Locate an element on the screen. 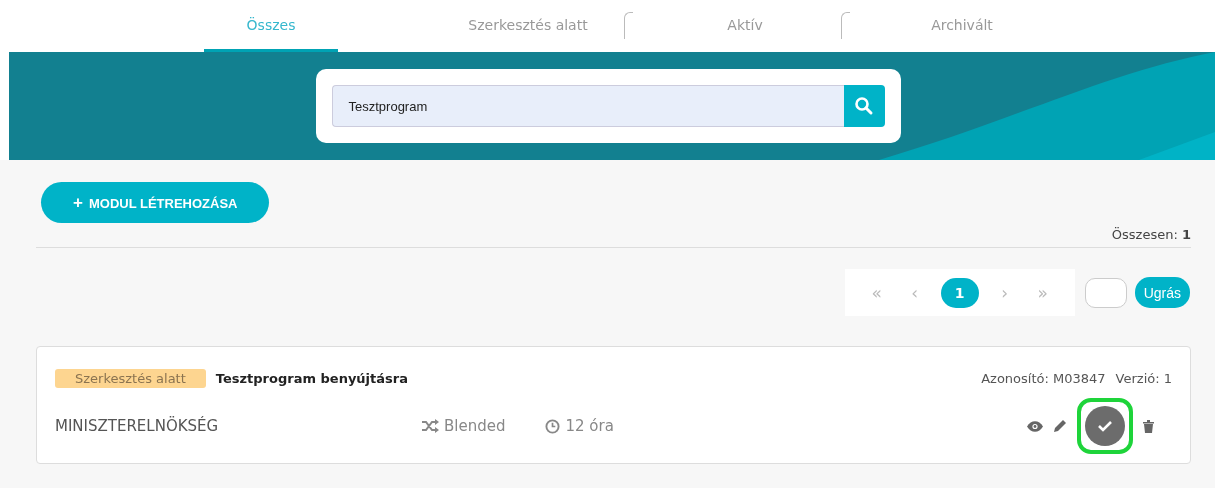  pencil-icon is located at coordinates (1060, 426).